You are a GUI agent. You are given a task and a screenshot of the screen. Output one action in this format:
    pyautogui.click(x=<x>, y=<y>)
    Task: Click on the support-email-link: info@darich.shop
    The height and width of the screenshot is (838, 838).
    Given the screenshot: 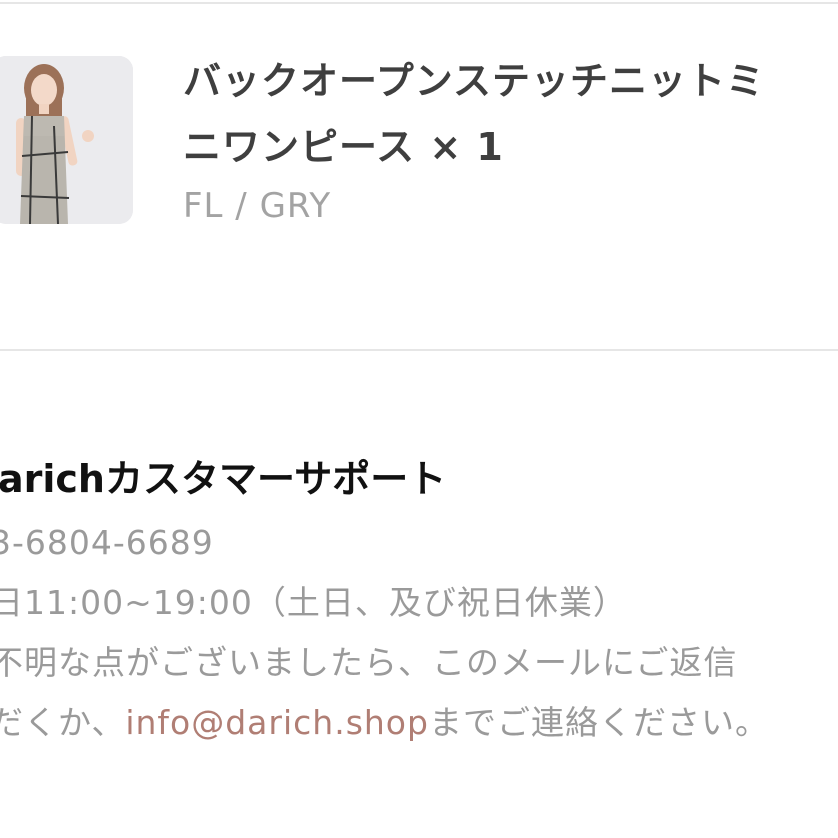 What is the action you would take?
    pyautogui.click(x=277, y=722)
    